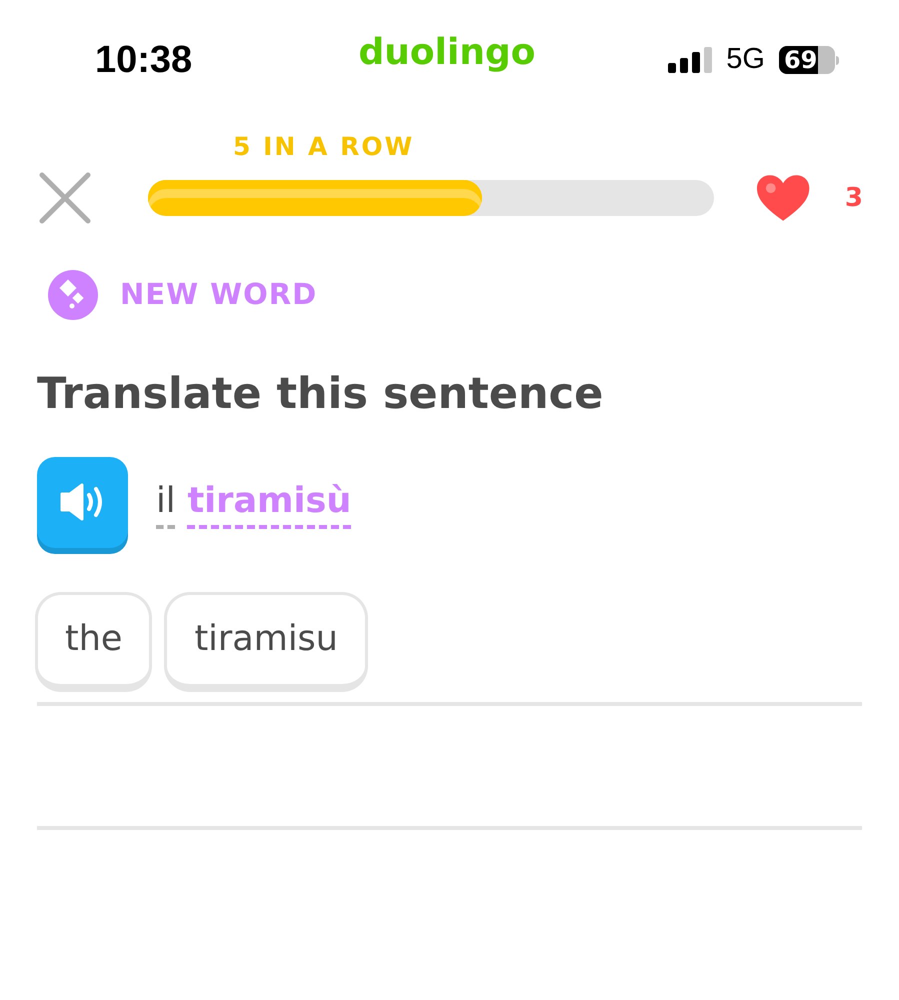  I want to click on streak-label: 5 IN A ROW, so click(323, 146).